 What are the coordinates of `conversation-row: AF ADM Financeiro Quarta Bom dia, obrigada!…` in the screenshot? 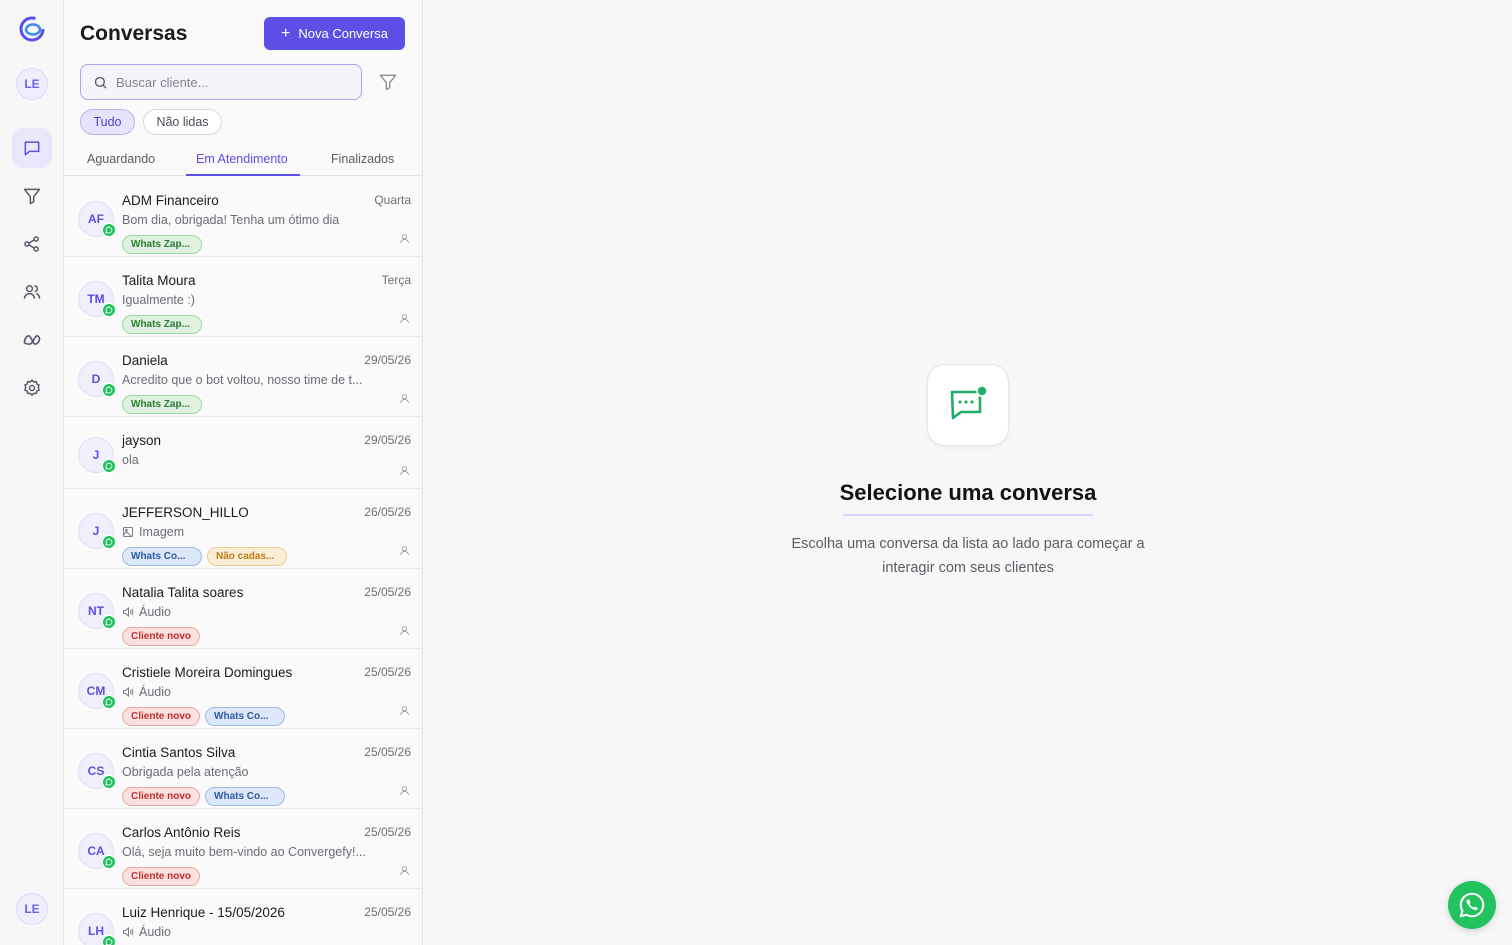 It's located at (243, 217).